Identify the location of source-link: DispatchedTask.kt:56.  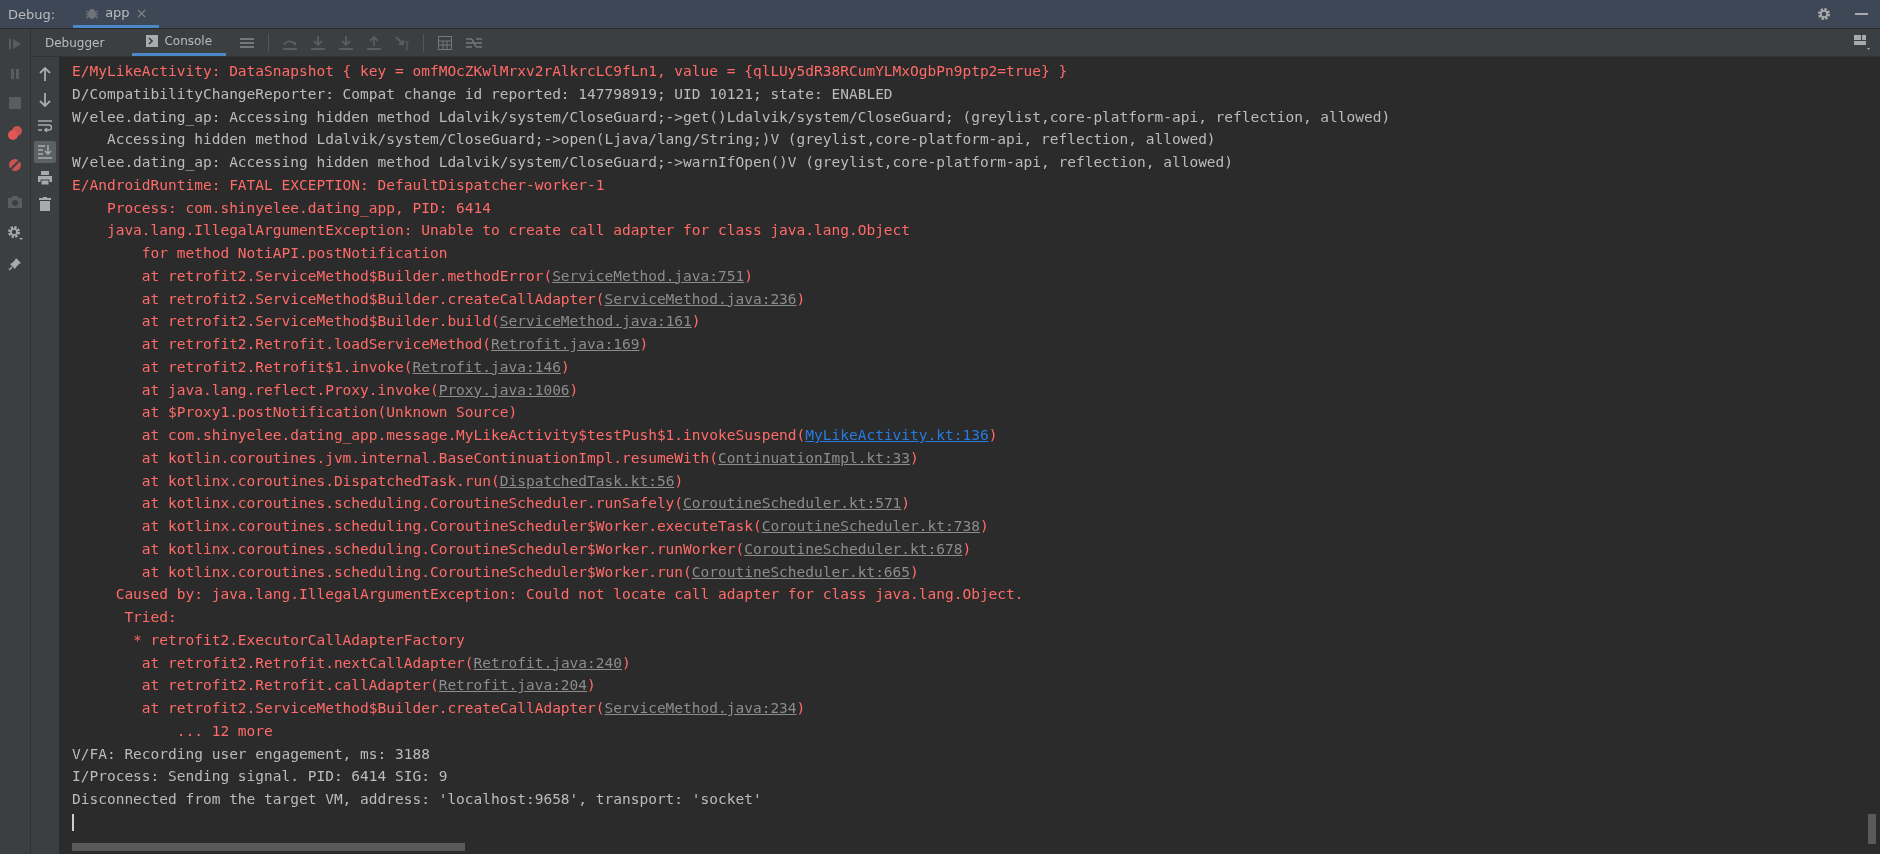
(587, 480).